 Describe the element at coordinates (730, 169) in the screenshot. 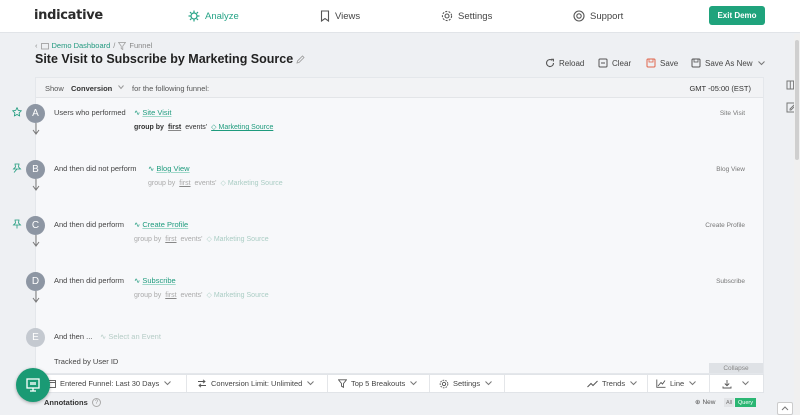

I see `step-b-right-label: Blog View` at that location.